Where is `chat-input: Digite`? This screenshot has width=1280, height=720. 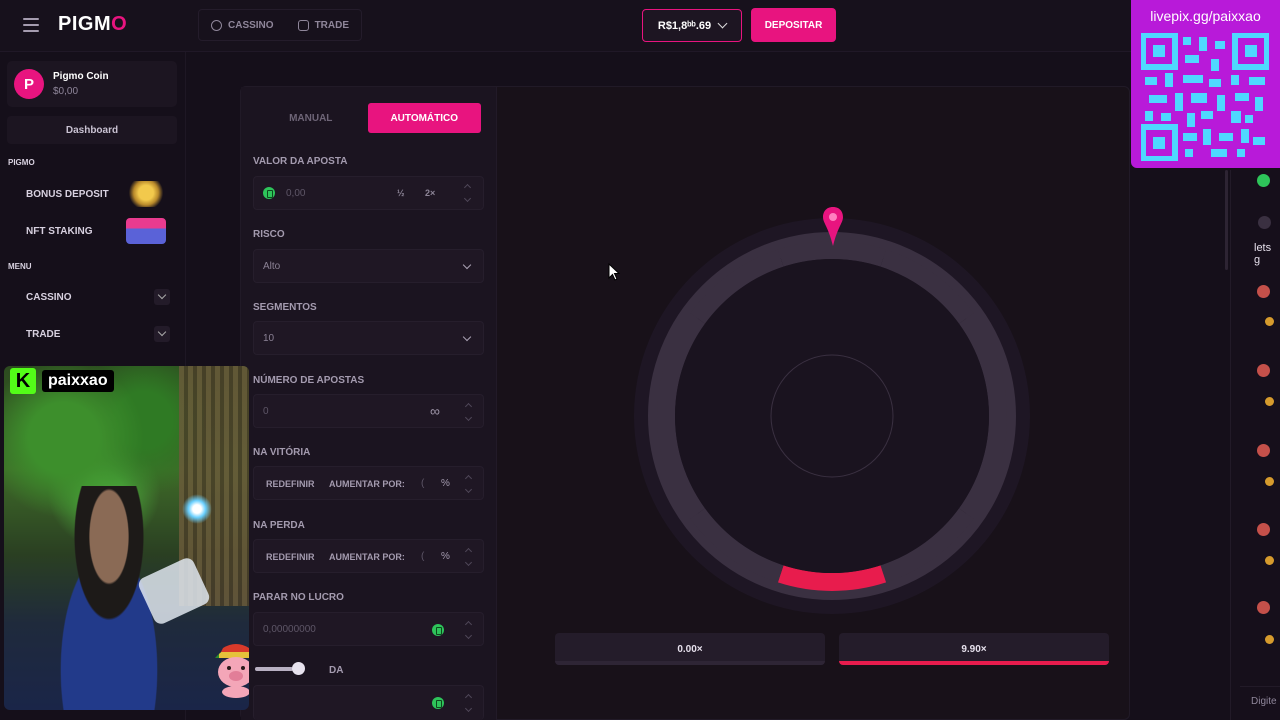
chat-input: Digite is located at coordinates (1260, 701).